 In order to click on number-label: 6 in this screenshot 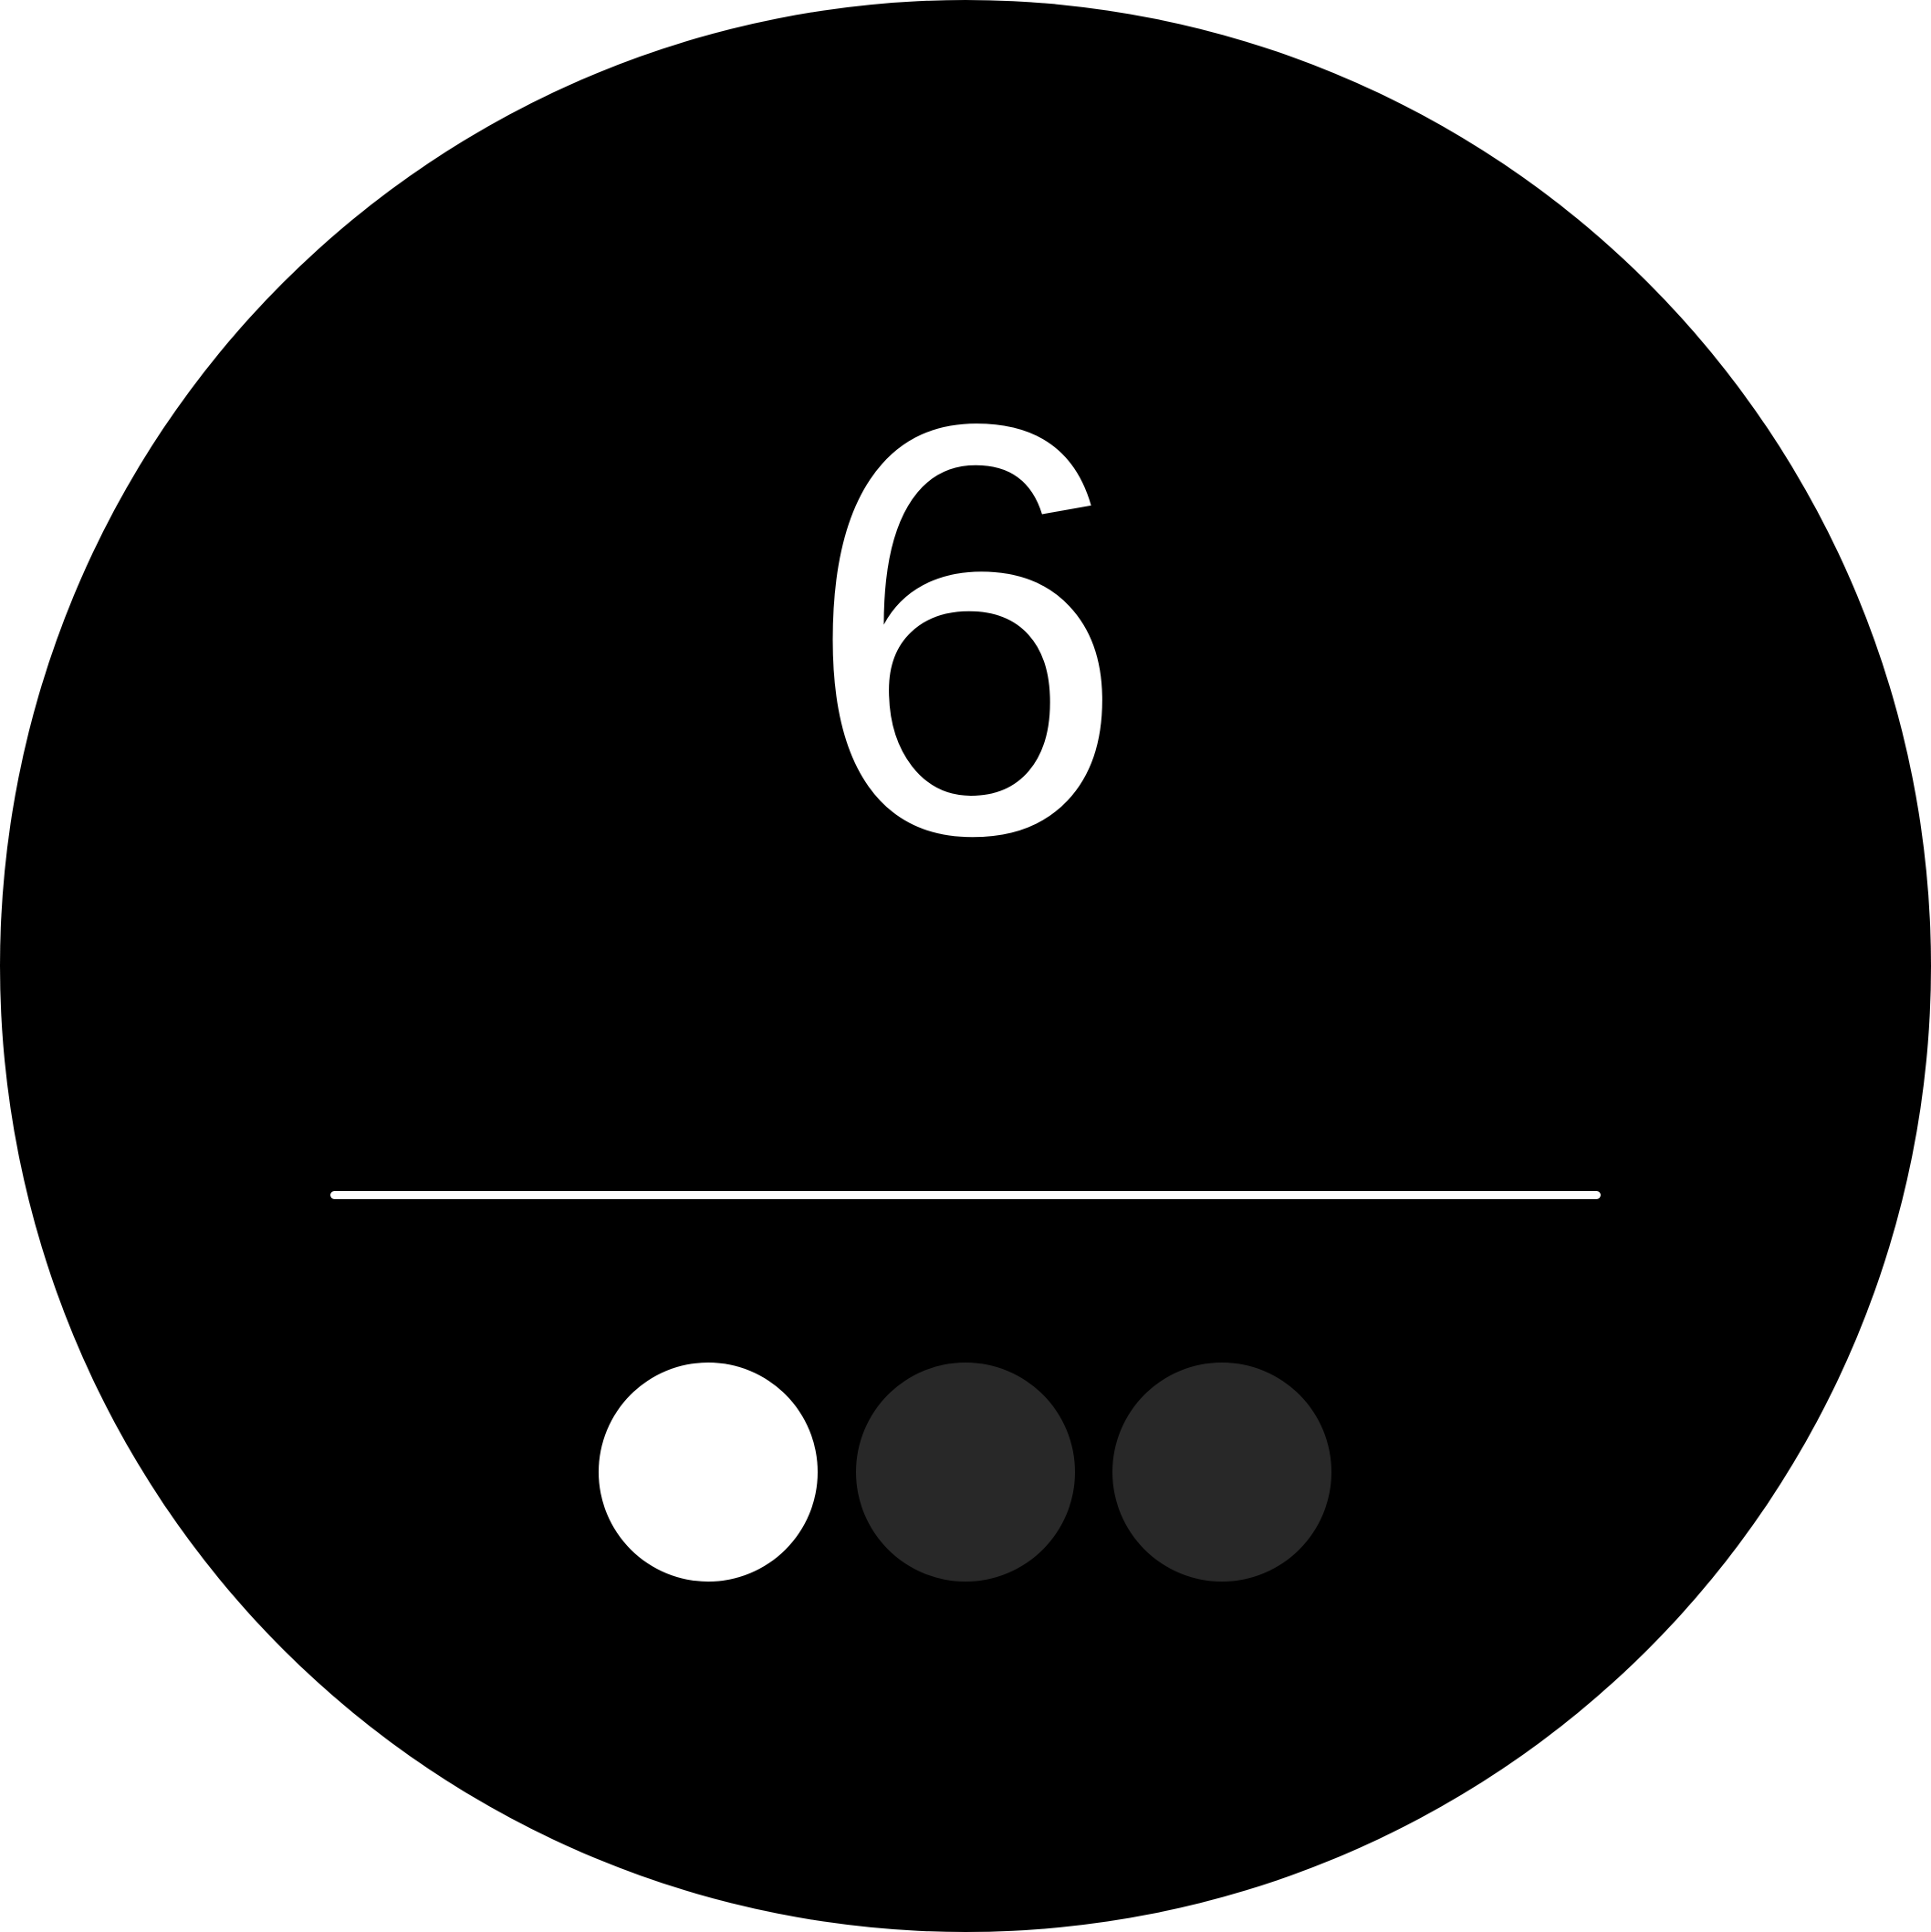, I will do `click(965, 629)`.